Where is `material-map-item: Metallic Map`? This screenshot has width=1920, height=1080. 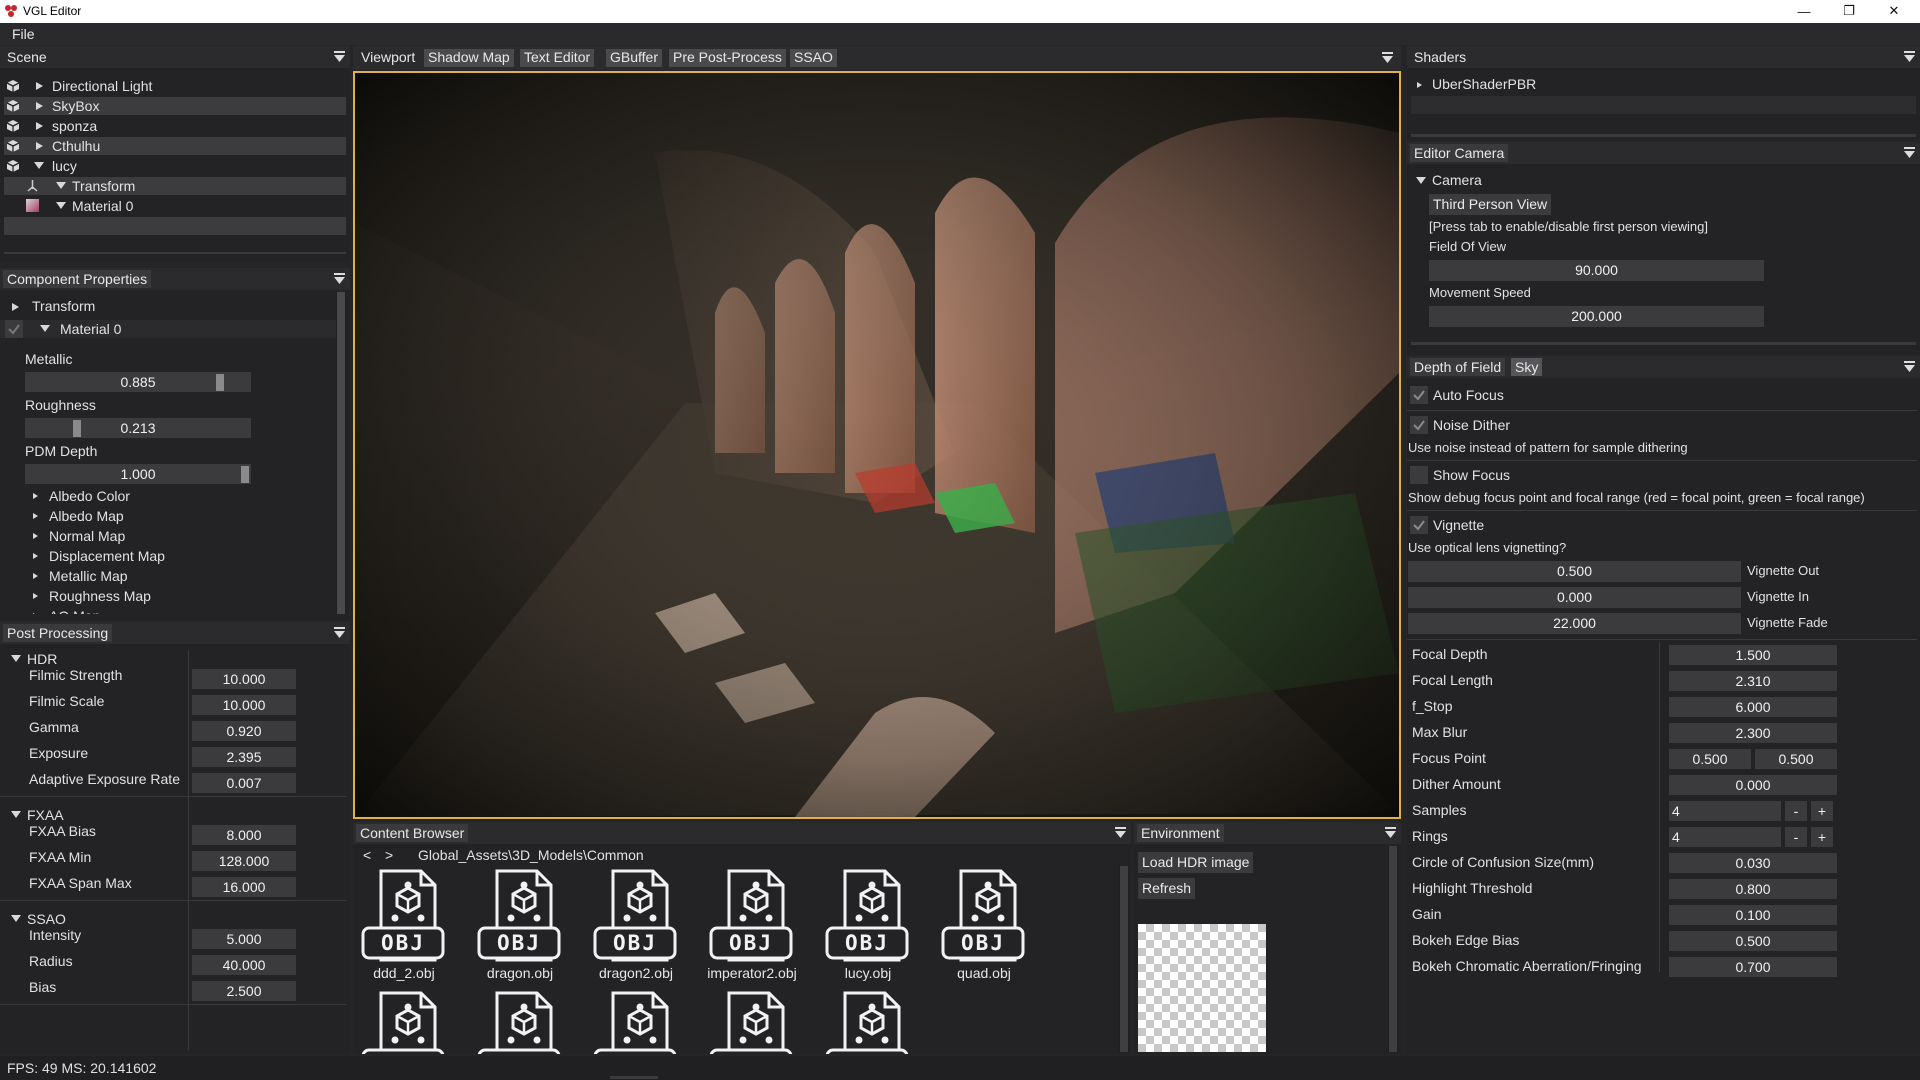
material-map-item: Metallic Map is located at coordinates (168, 576).